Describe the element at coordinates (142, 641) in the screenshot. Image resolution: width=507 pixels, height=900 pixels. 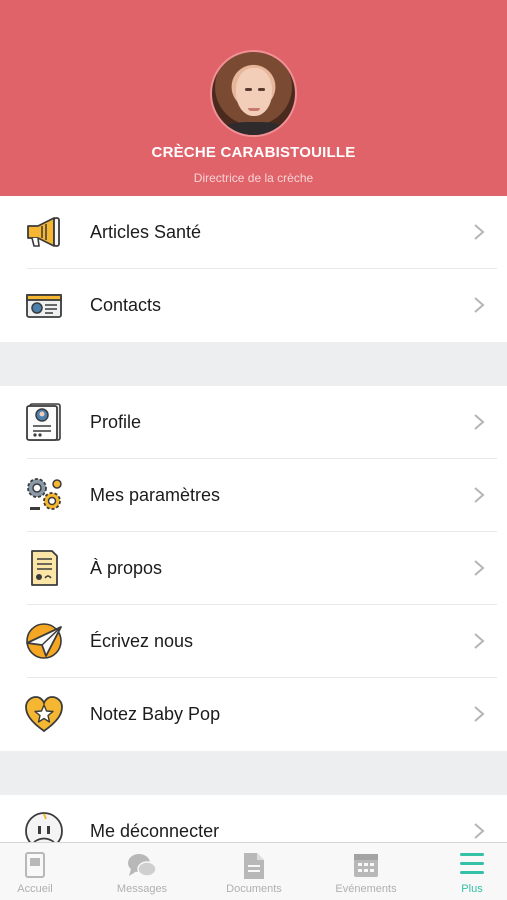
I see `menu-item-label: Écrivez nous` at that location.